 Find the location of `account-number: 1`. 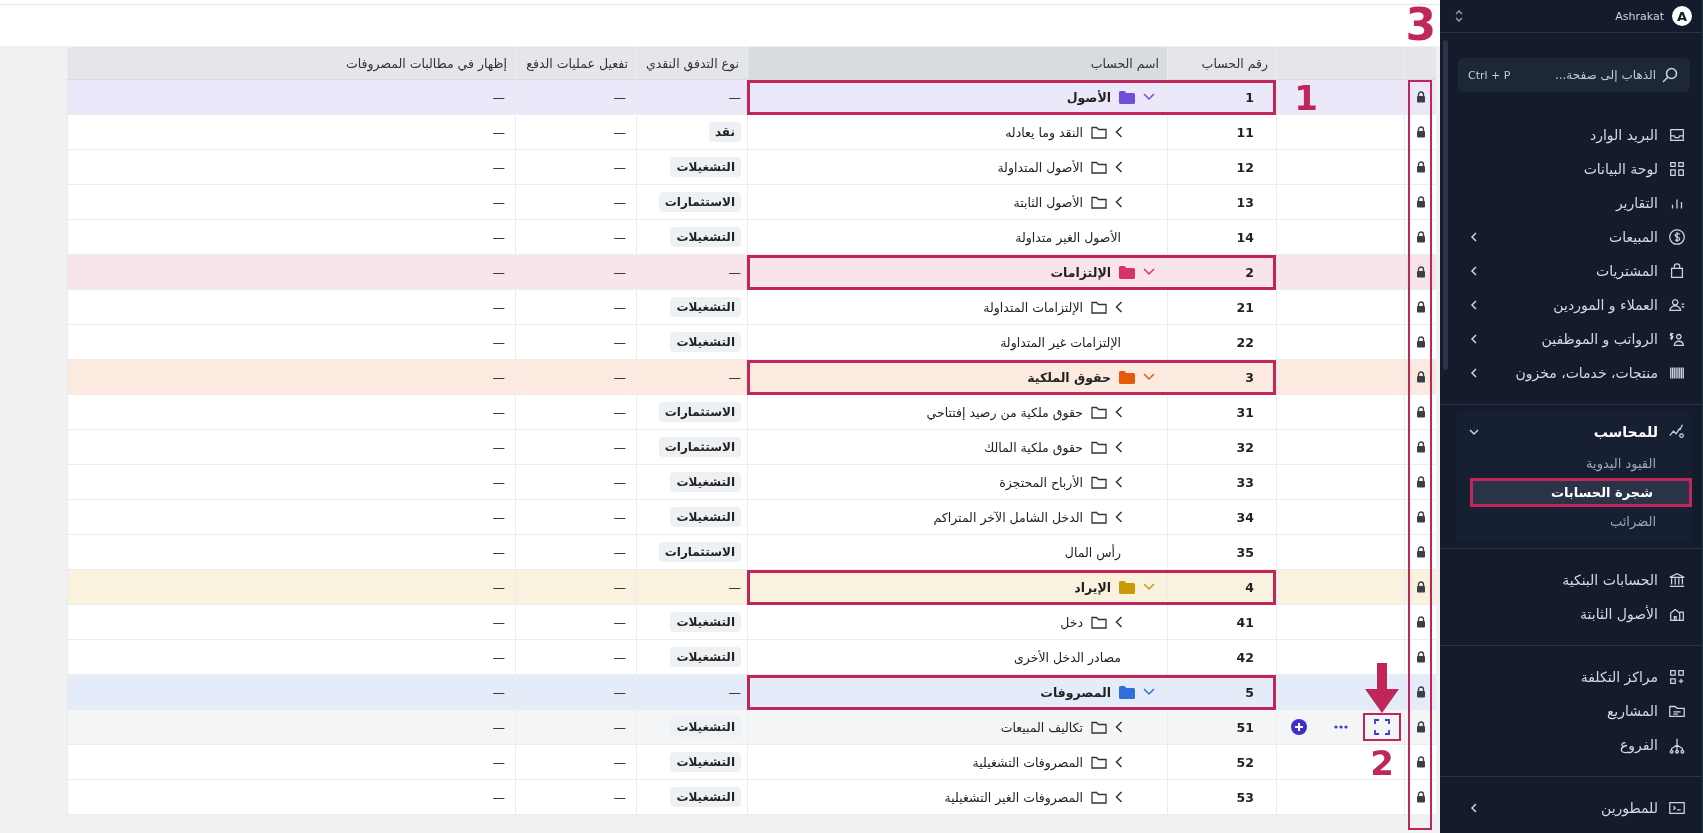

account-number: 1 is located at coordinates (1249, 97).